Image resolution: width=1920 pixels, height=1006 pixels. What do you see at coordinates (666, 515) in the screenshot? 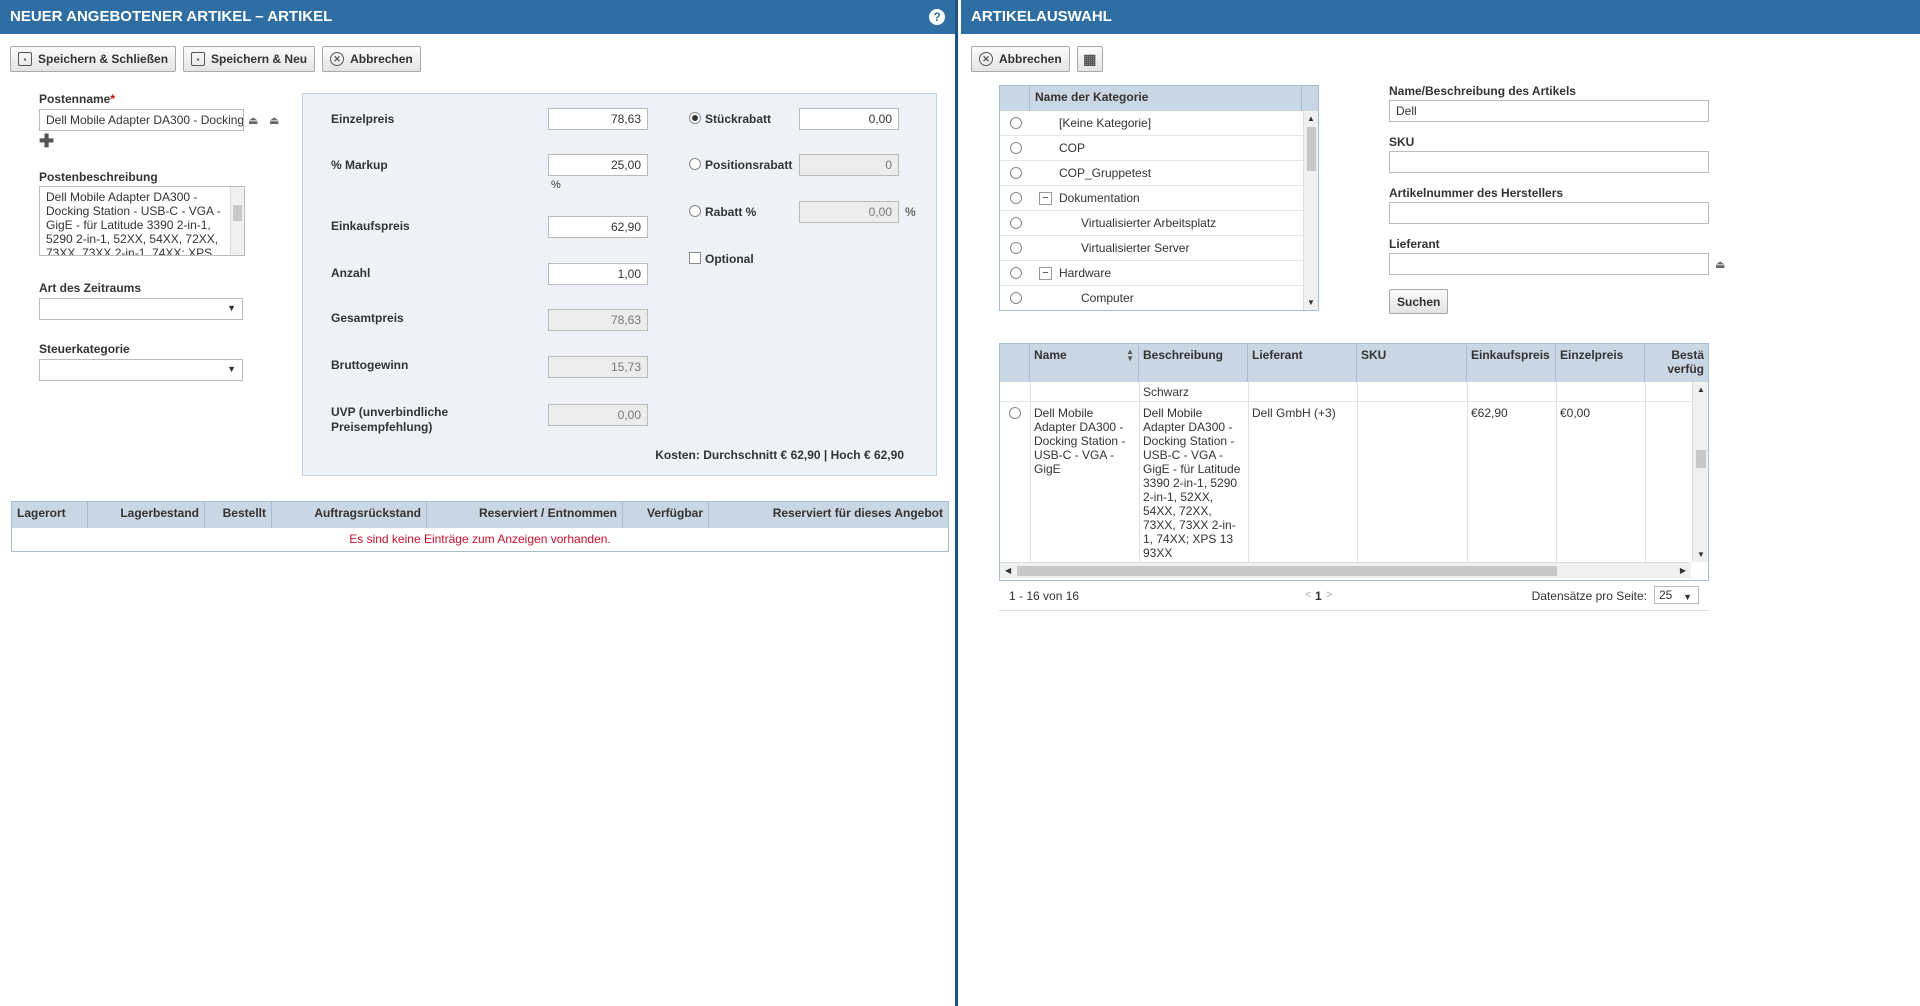
I see `col-verfuegbar: Verfügbar` at bounding box center [666, 515].